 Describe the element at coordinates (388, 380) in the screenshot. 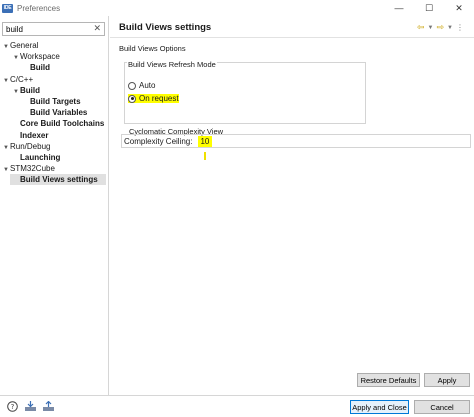

I see `restore-defaults-button: Restore Defaults` at that location.